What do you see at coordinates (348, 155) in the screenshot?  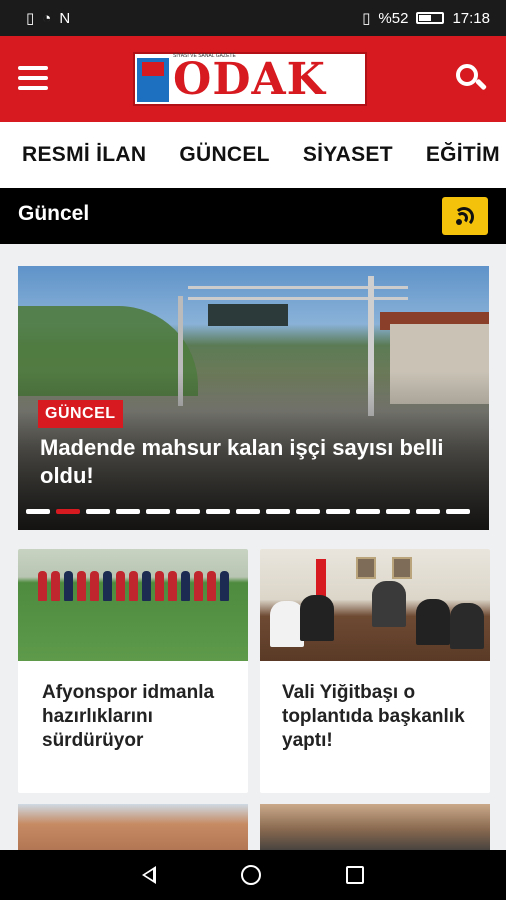 I see `category-siyaset: SİYASET` at bounding box center [348, 155].